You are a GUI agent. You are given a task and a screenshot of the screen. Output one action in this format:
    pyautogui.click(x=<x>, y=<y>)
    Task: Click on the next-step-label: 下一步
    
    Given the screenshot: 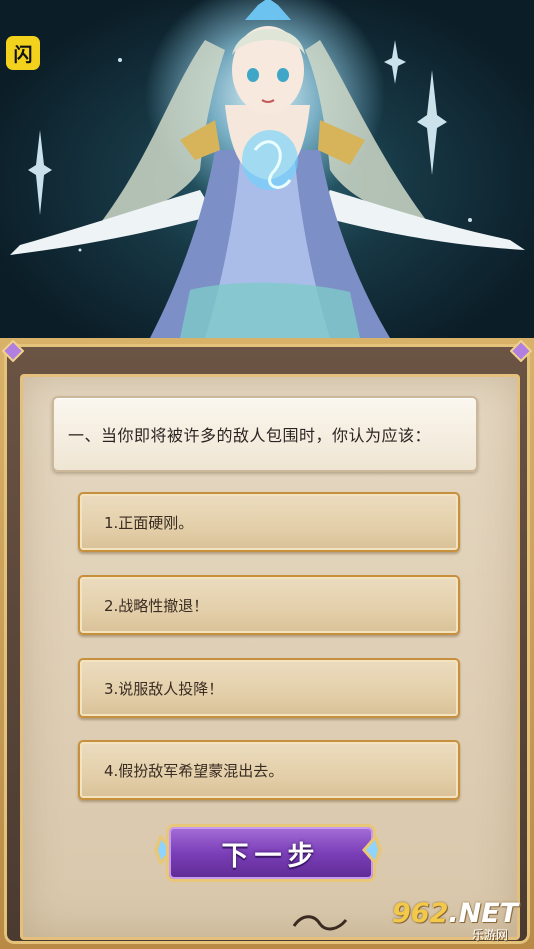 What is the action you would take?
    pyautogui.click(x=271, y=856)
    